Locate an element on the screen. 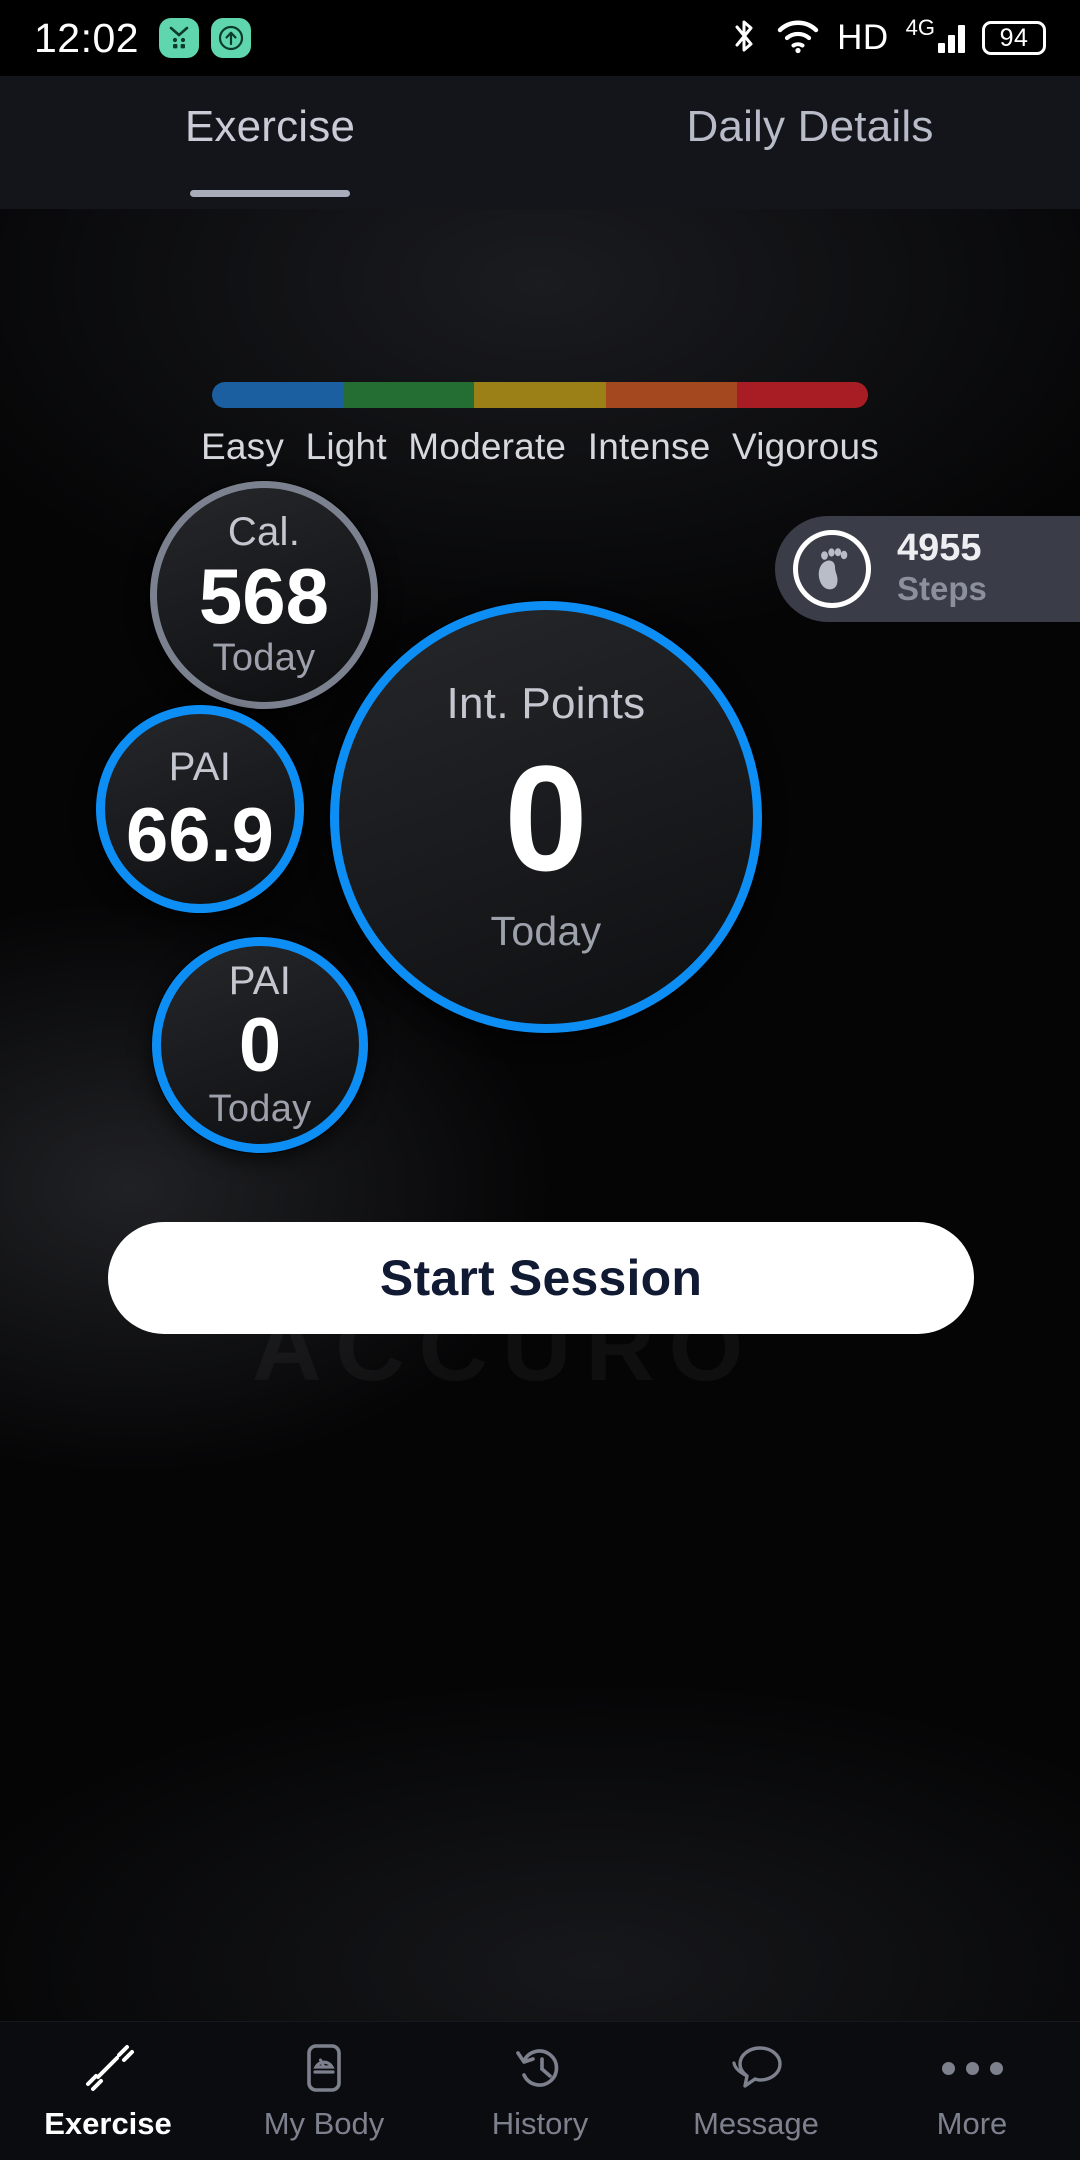 Image resolution: width=1080 pixels, height=2160 pixels. app-badge-icon is located at coordinates (179, 38).